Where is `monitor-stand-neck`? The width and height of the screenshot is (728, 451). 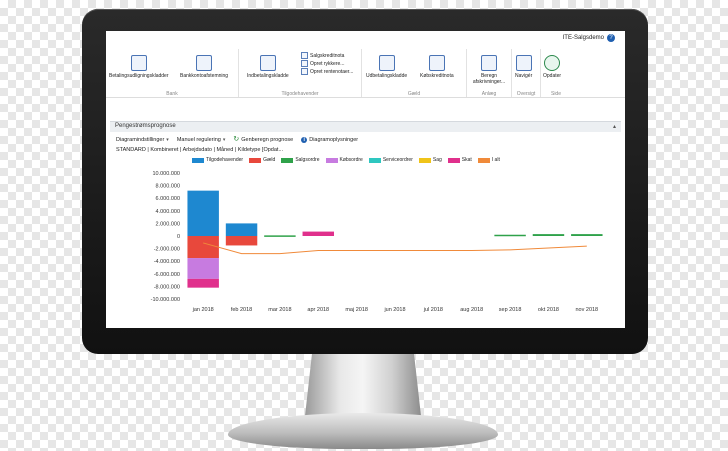
monitor-stand-neck is located at coordinates (363, 385).